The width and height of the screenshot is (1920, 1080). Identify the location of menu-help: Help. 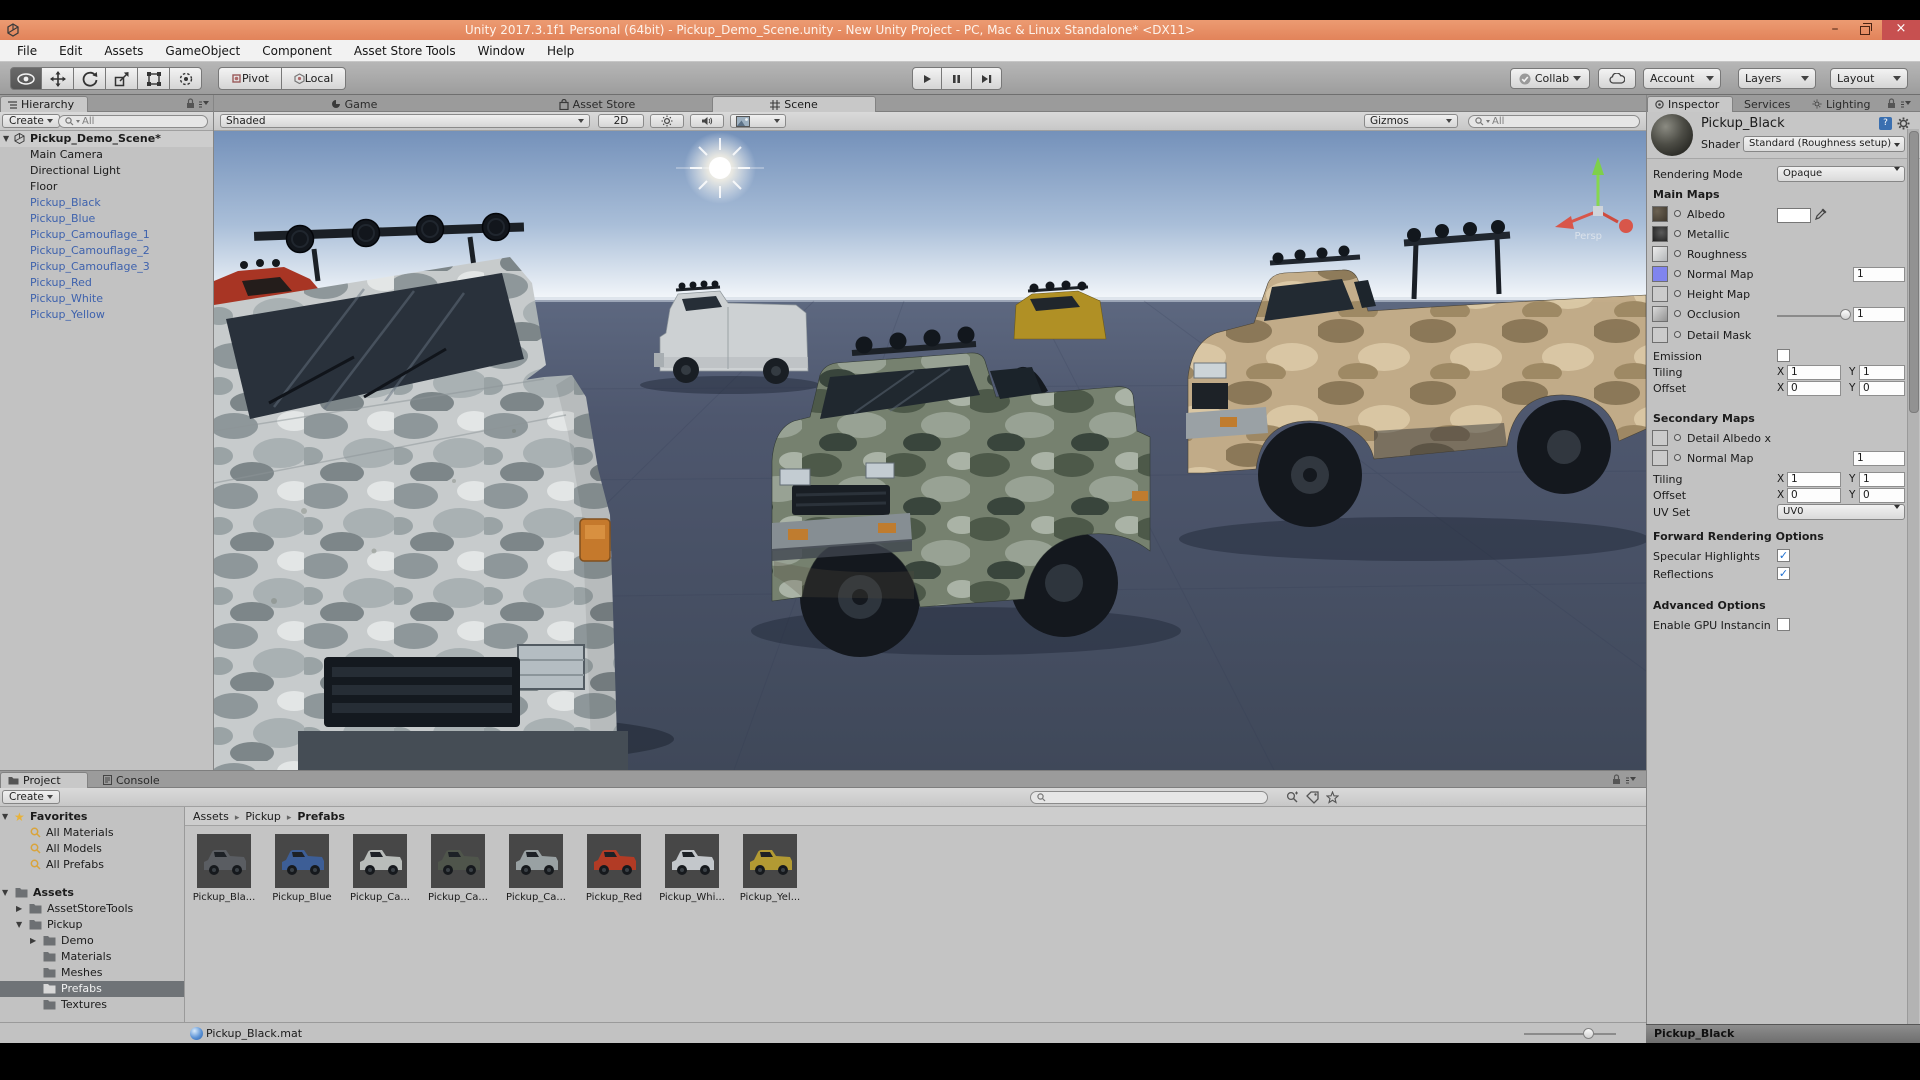
(560, 51).